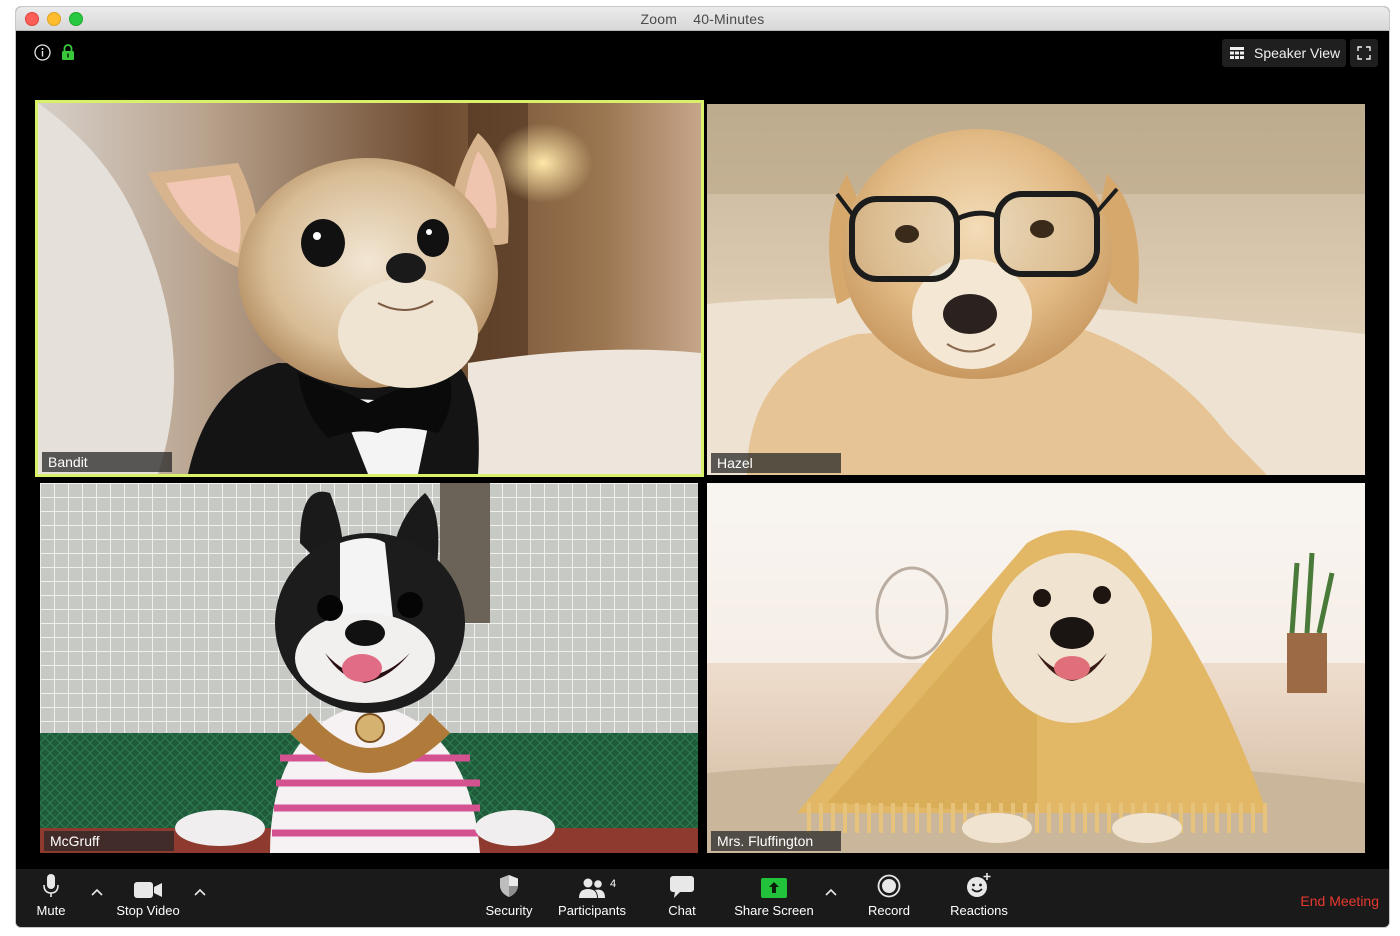 The width and height of the screenshot is (1400, 936). What do you see at coordinates (107, 462) in the screenshot?
I see `participant-name-tag: Bandit` at bounding box center [107, 462].